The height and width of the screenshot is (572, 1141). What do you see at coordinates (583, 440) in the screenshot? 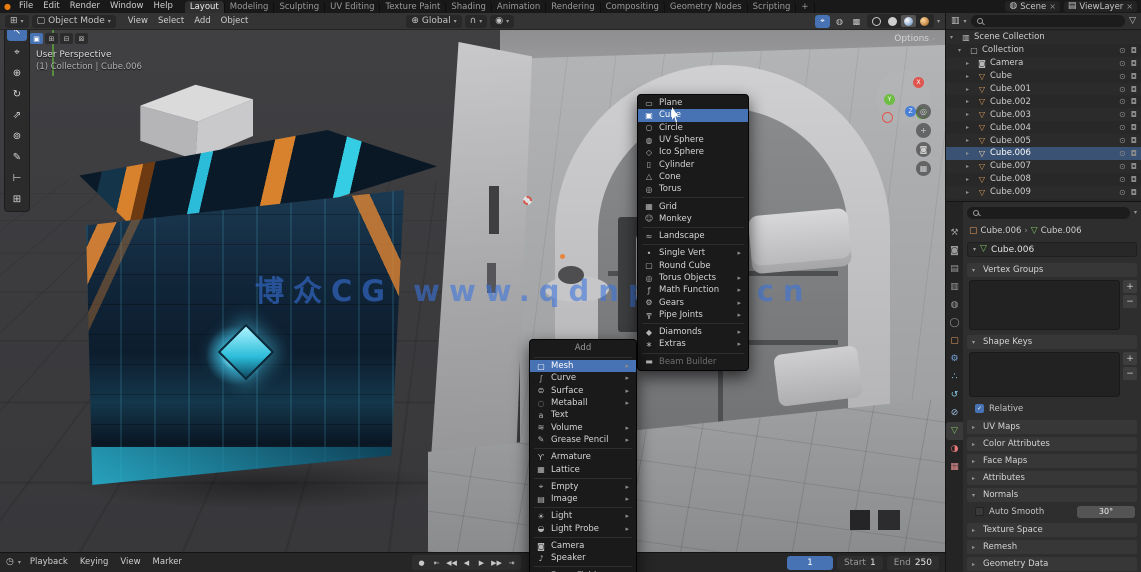
I see `menu-item: ✎ Grease Pencil ▸` at bounding box center [583, 440].